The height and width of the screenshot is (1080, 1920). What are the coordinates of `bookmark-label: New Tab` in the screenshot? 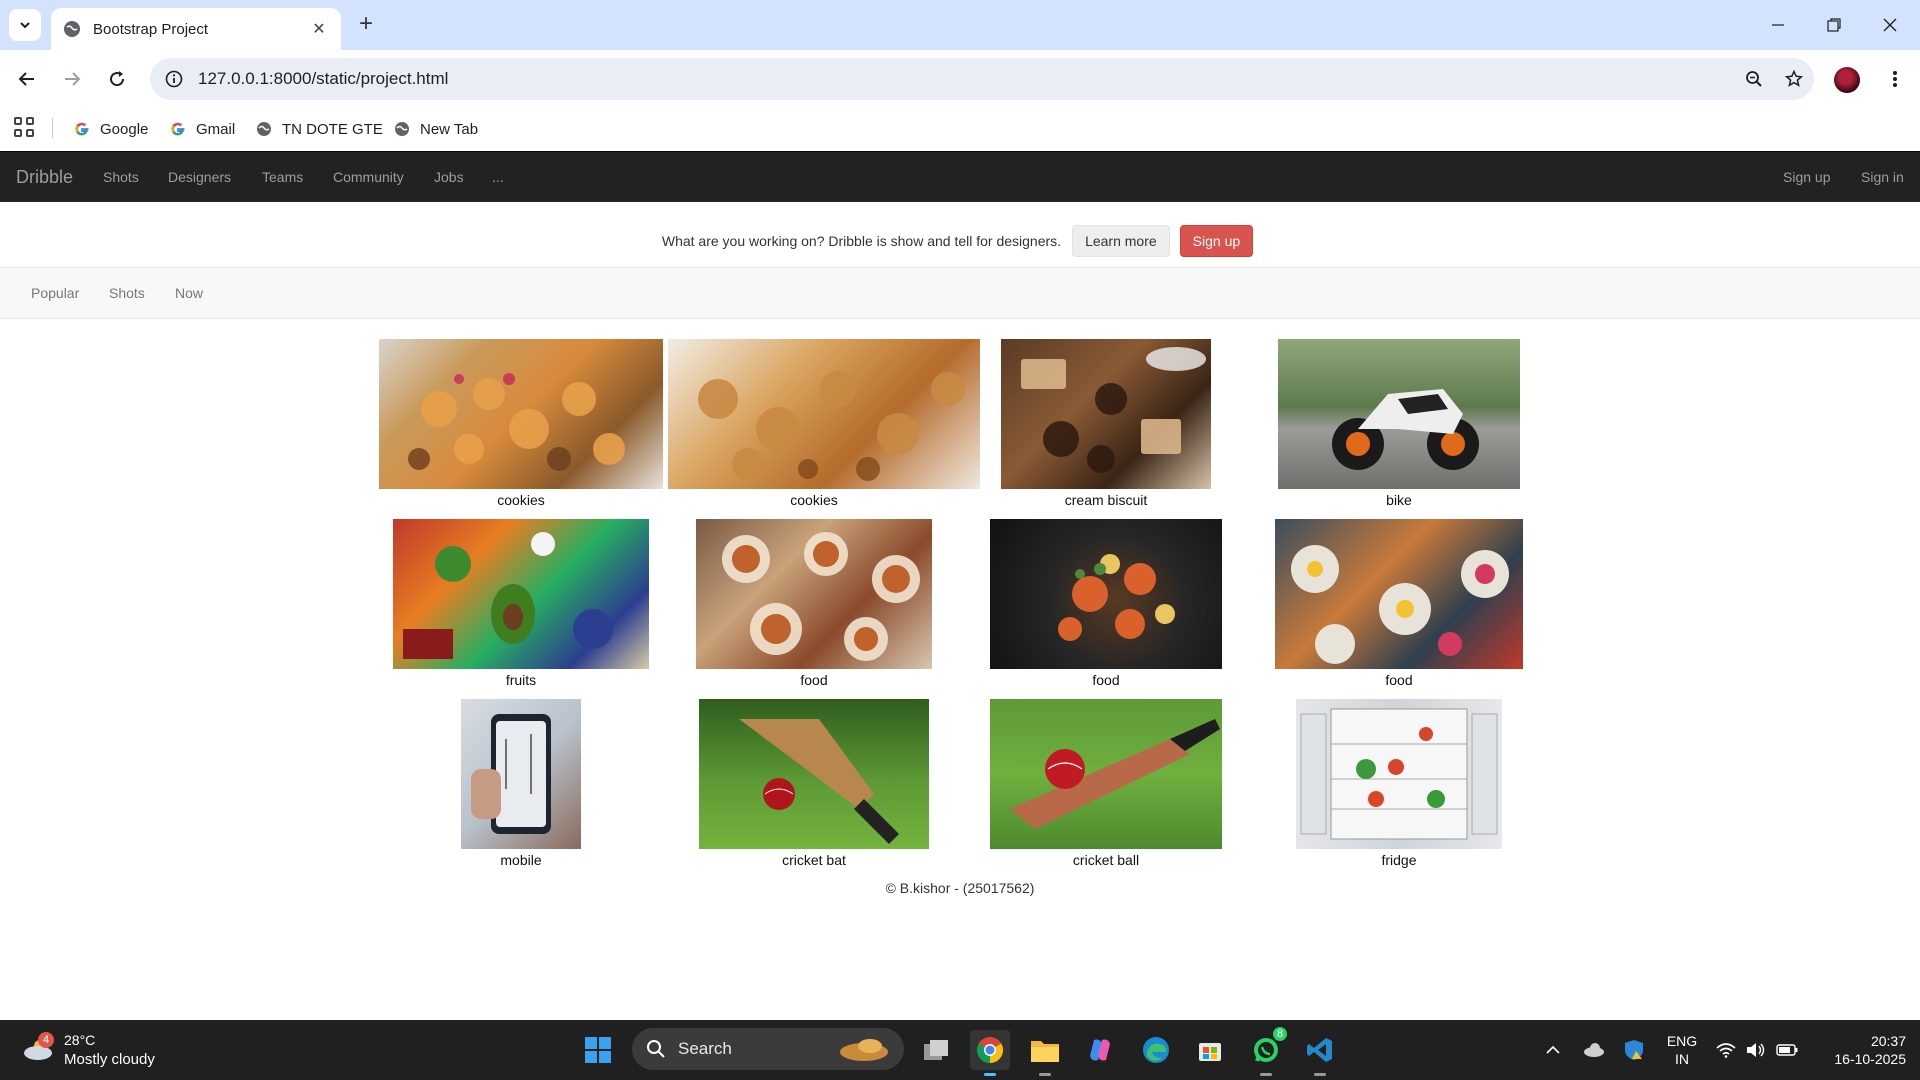 It's located at (449, 129).